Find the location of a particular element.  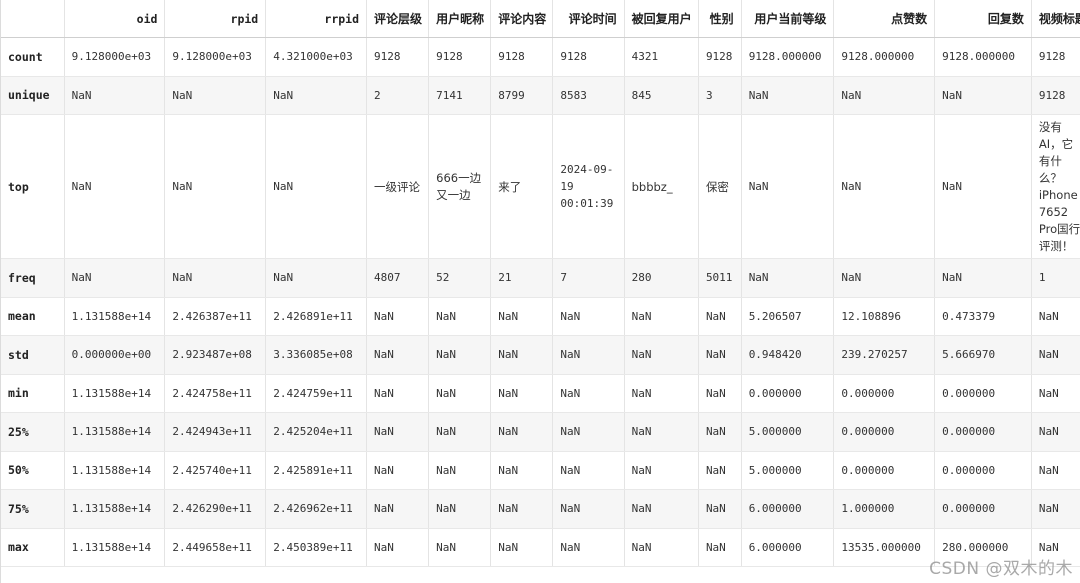

table-cell: 2.425891e+11 is located at coordinates (316, 470).